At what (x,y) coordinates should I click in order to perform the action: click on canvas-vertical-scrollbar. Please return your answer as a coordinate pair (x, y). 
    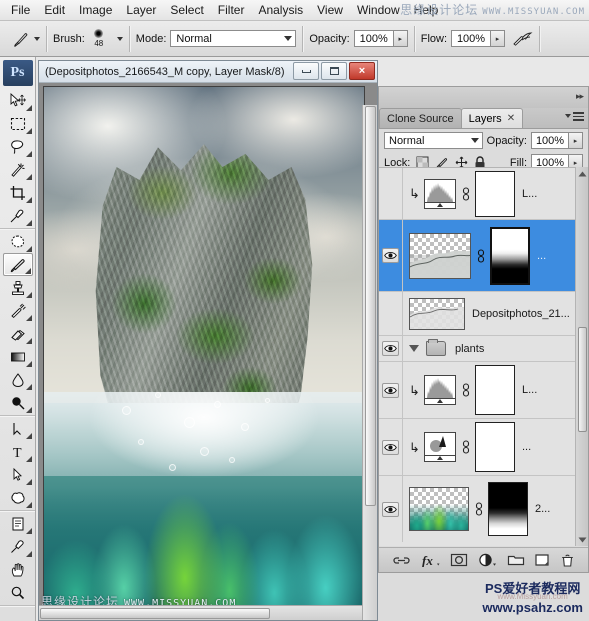
    Looking at the image, I should click on (369, 362).